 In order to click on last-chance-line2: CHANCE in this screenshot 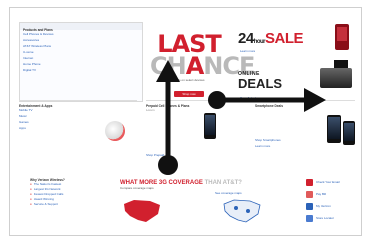, I will do `click(202, 66)`.